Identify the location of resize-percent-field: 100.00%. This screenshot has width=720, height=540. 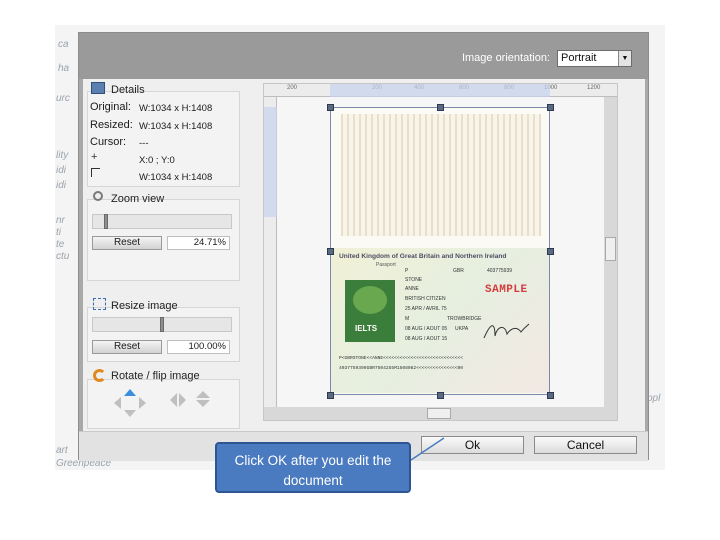
(198, 347).